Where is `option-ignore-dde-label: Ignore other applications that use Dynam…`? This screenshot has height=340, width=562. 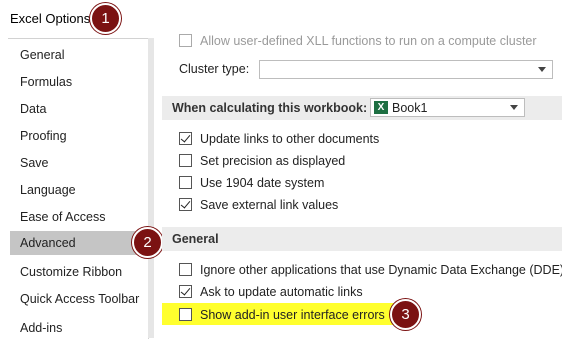
option-ignore-dde-label: Ignore other applications that use Dynam… is located at coordinates (381, 270).